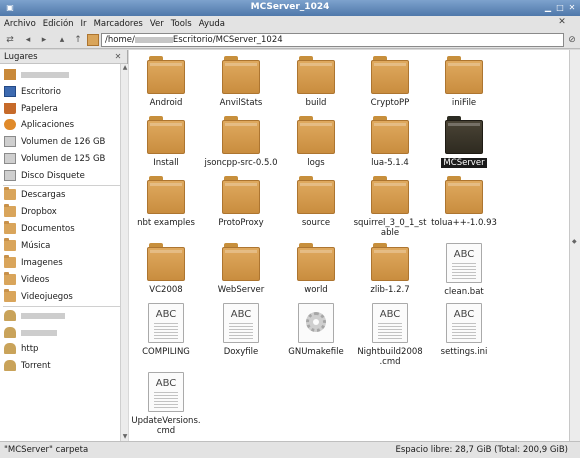  I want to click on file-label: tolua++-1.0.93, so click(464, 223).